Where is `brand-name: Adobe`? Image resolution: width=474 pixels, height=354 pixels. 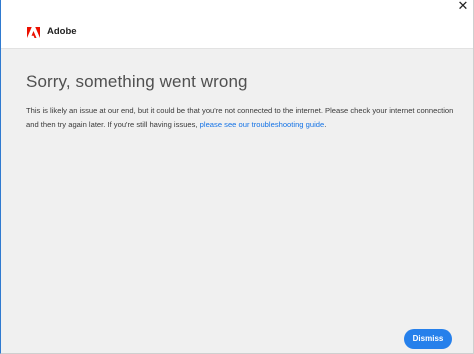 brand-name: Adobe is located at coordinates (62, 31).